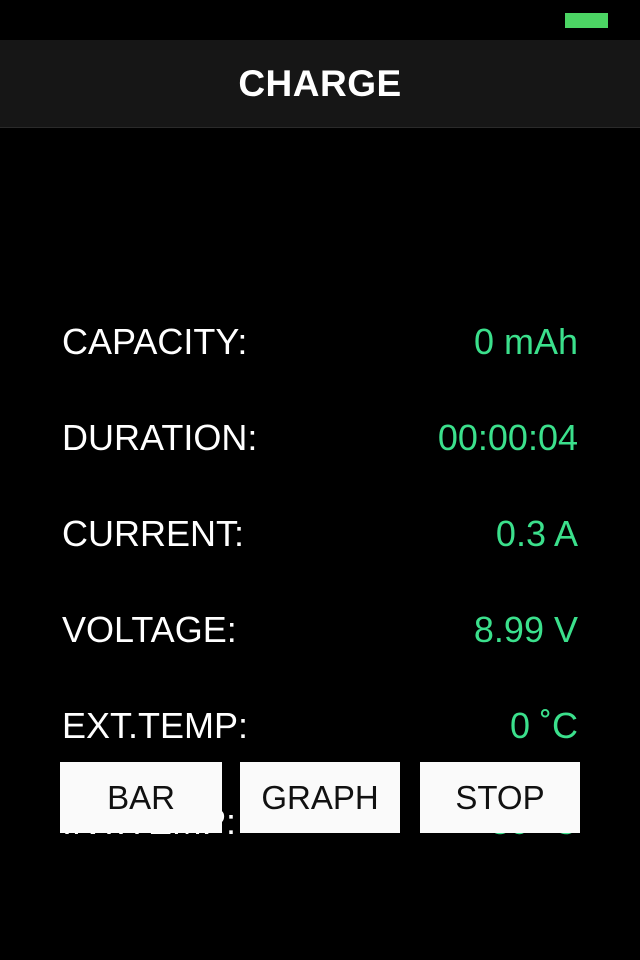  I want to click on readout-label-ext-temp: EXT.TEMP:, so click(155, 725).